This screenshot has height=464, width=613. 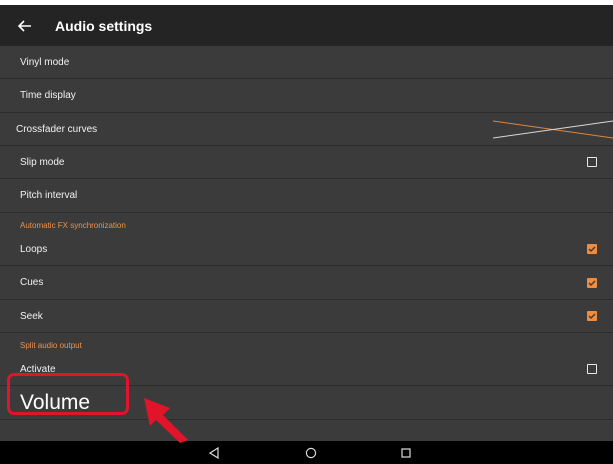 What do you see at coordinates (51, 345) in the screenshot?
I see `section-header-split-audio: Split audio output` at bounding box center [51, 345].